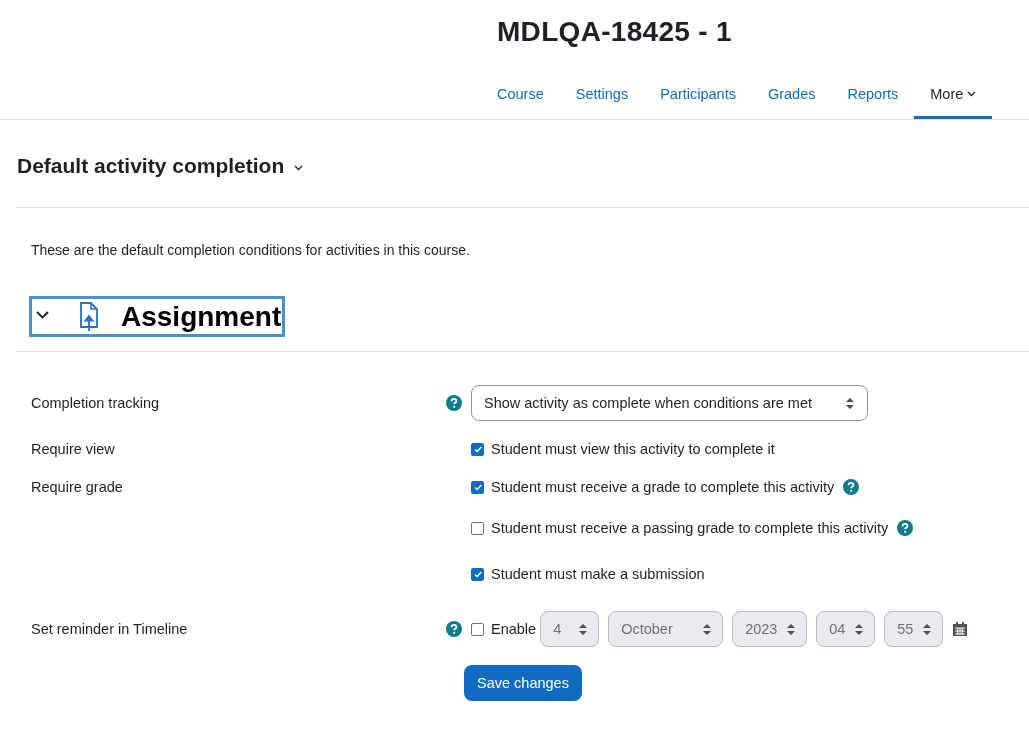  Describe the element at coordinates (299, 168) in the screenshot. I see `dropdown-caret-icon` at that location.